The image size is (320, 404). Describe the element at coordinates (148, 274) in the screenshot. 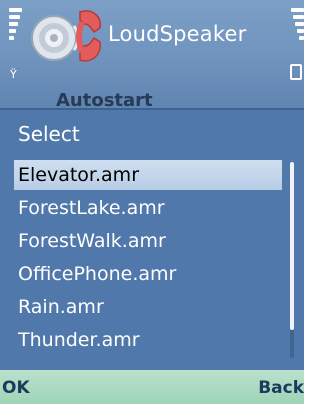

I see `list-item-officephone: OfficePhone.amr` at that location.